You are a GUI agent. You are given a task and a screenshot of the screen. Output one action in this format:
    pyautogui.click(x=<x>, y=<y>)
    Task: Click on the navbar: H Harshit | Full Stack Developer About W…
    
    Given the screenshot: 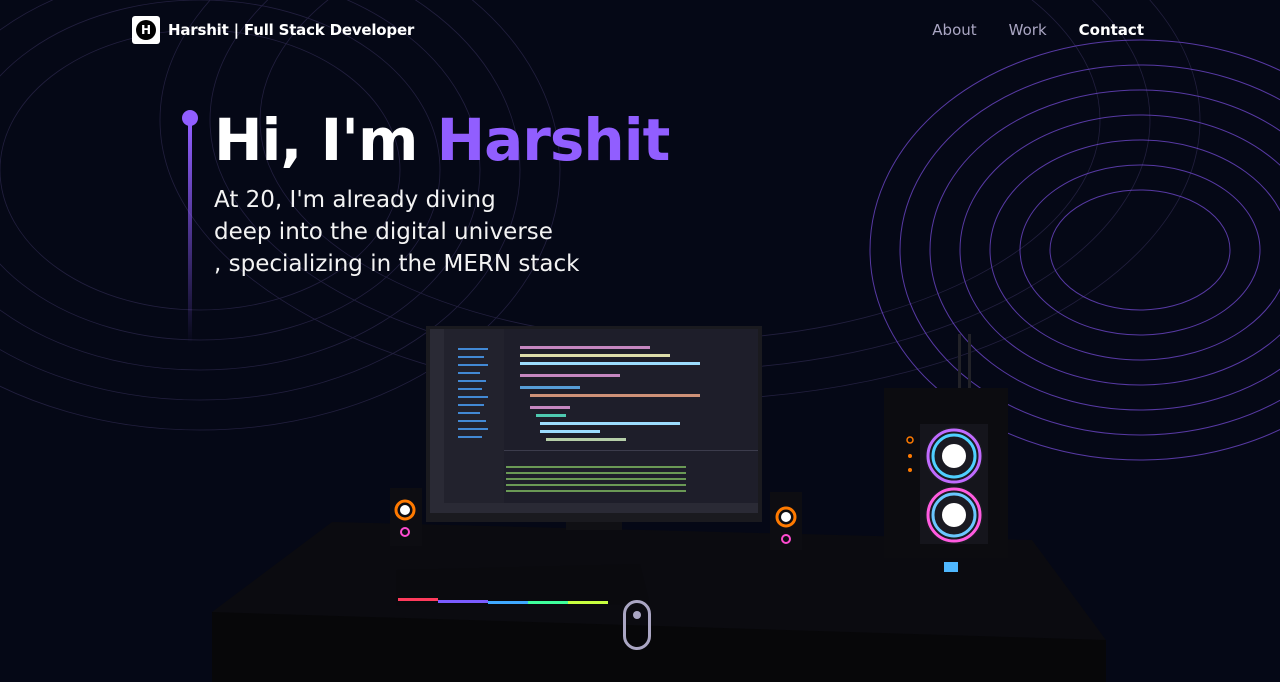 What is the action you would take?
    pyautogui.click(x=640, y=30)
    